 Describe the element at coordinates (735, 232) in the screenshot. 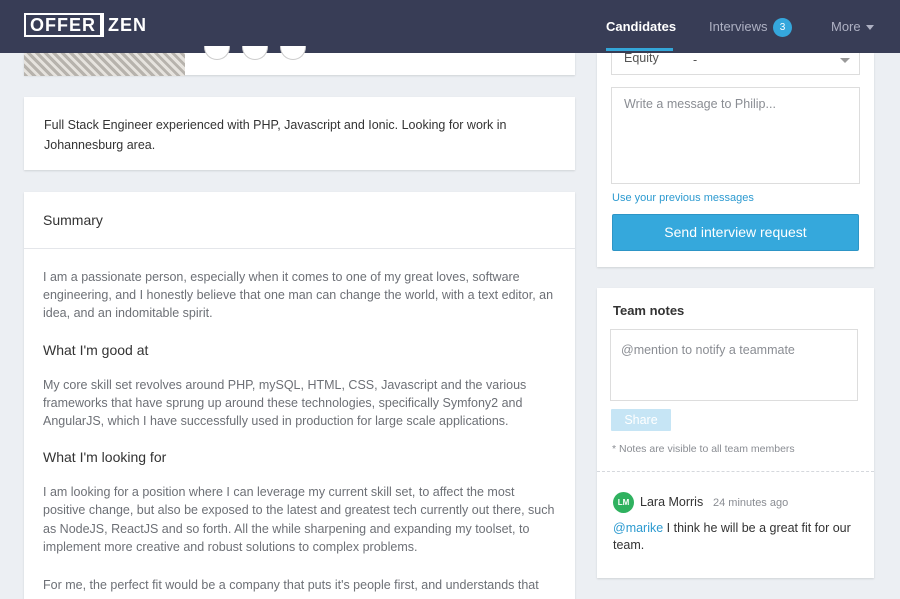

I see `send-interview-request-button: Send interview request` at that location.